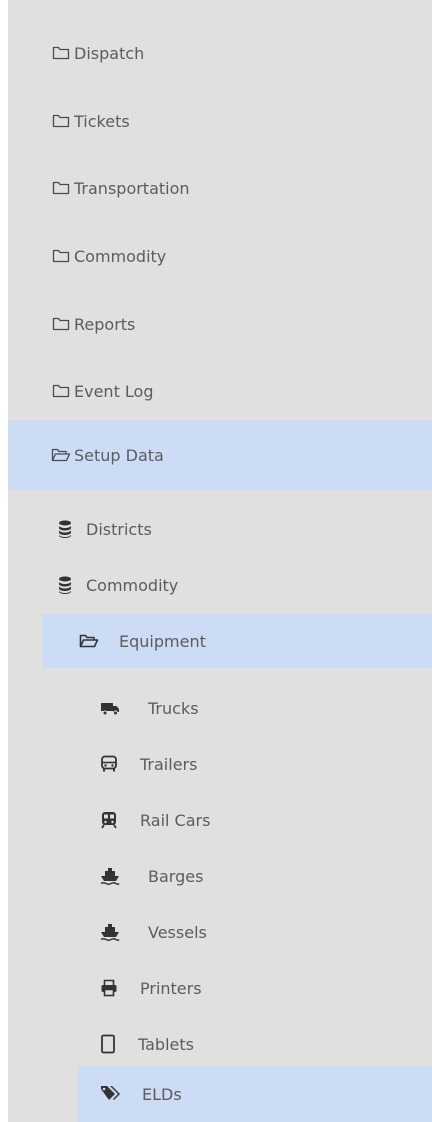 The width and height of the screenshot is (432, 1122). What do you see at coordinates (266, 876) in the screenshot?
I see `nav-item-barges: Barges` at bounding box center [266, 876].